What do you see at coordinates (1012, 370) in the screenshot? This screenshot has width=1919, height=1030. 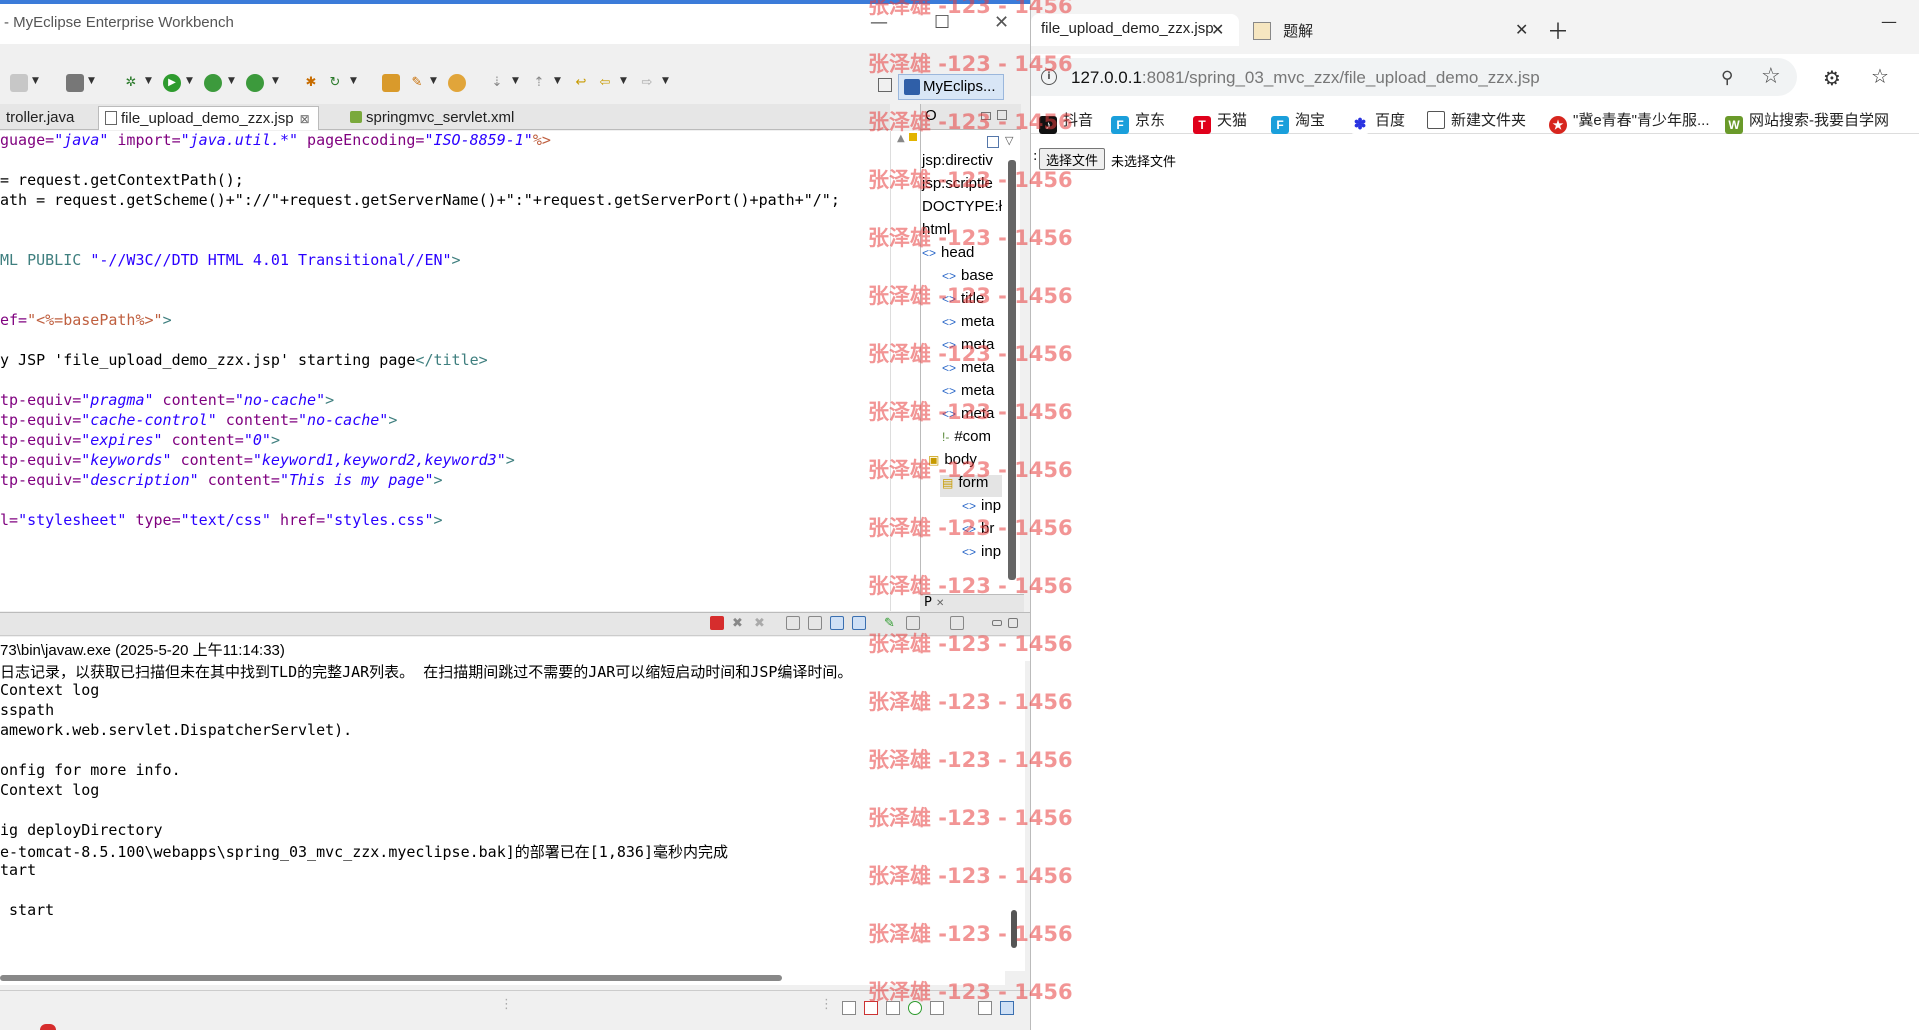 I see `outline-scrollbar` at bounding box center [1012, 370].